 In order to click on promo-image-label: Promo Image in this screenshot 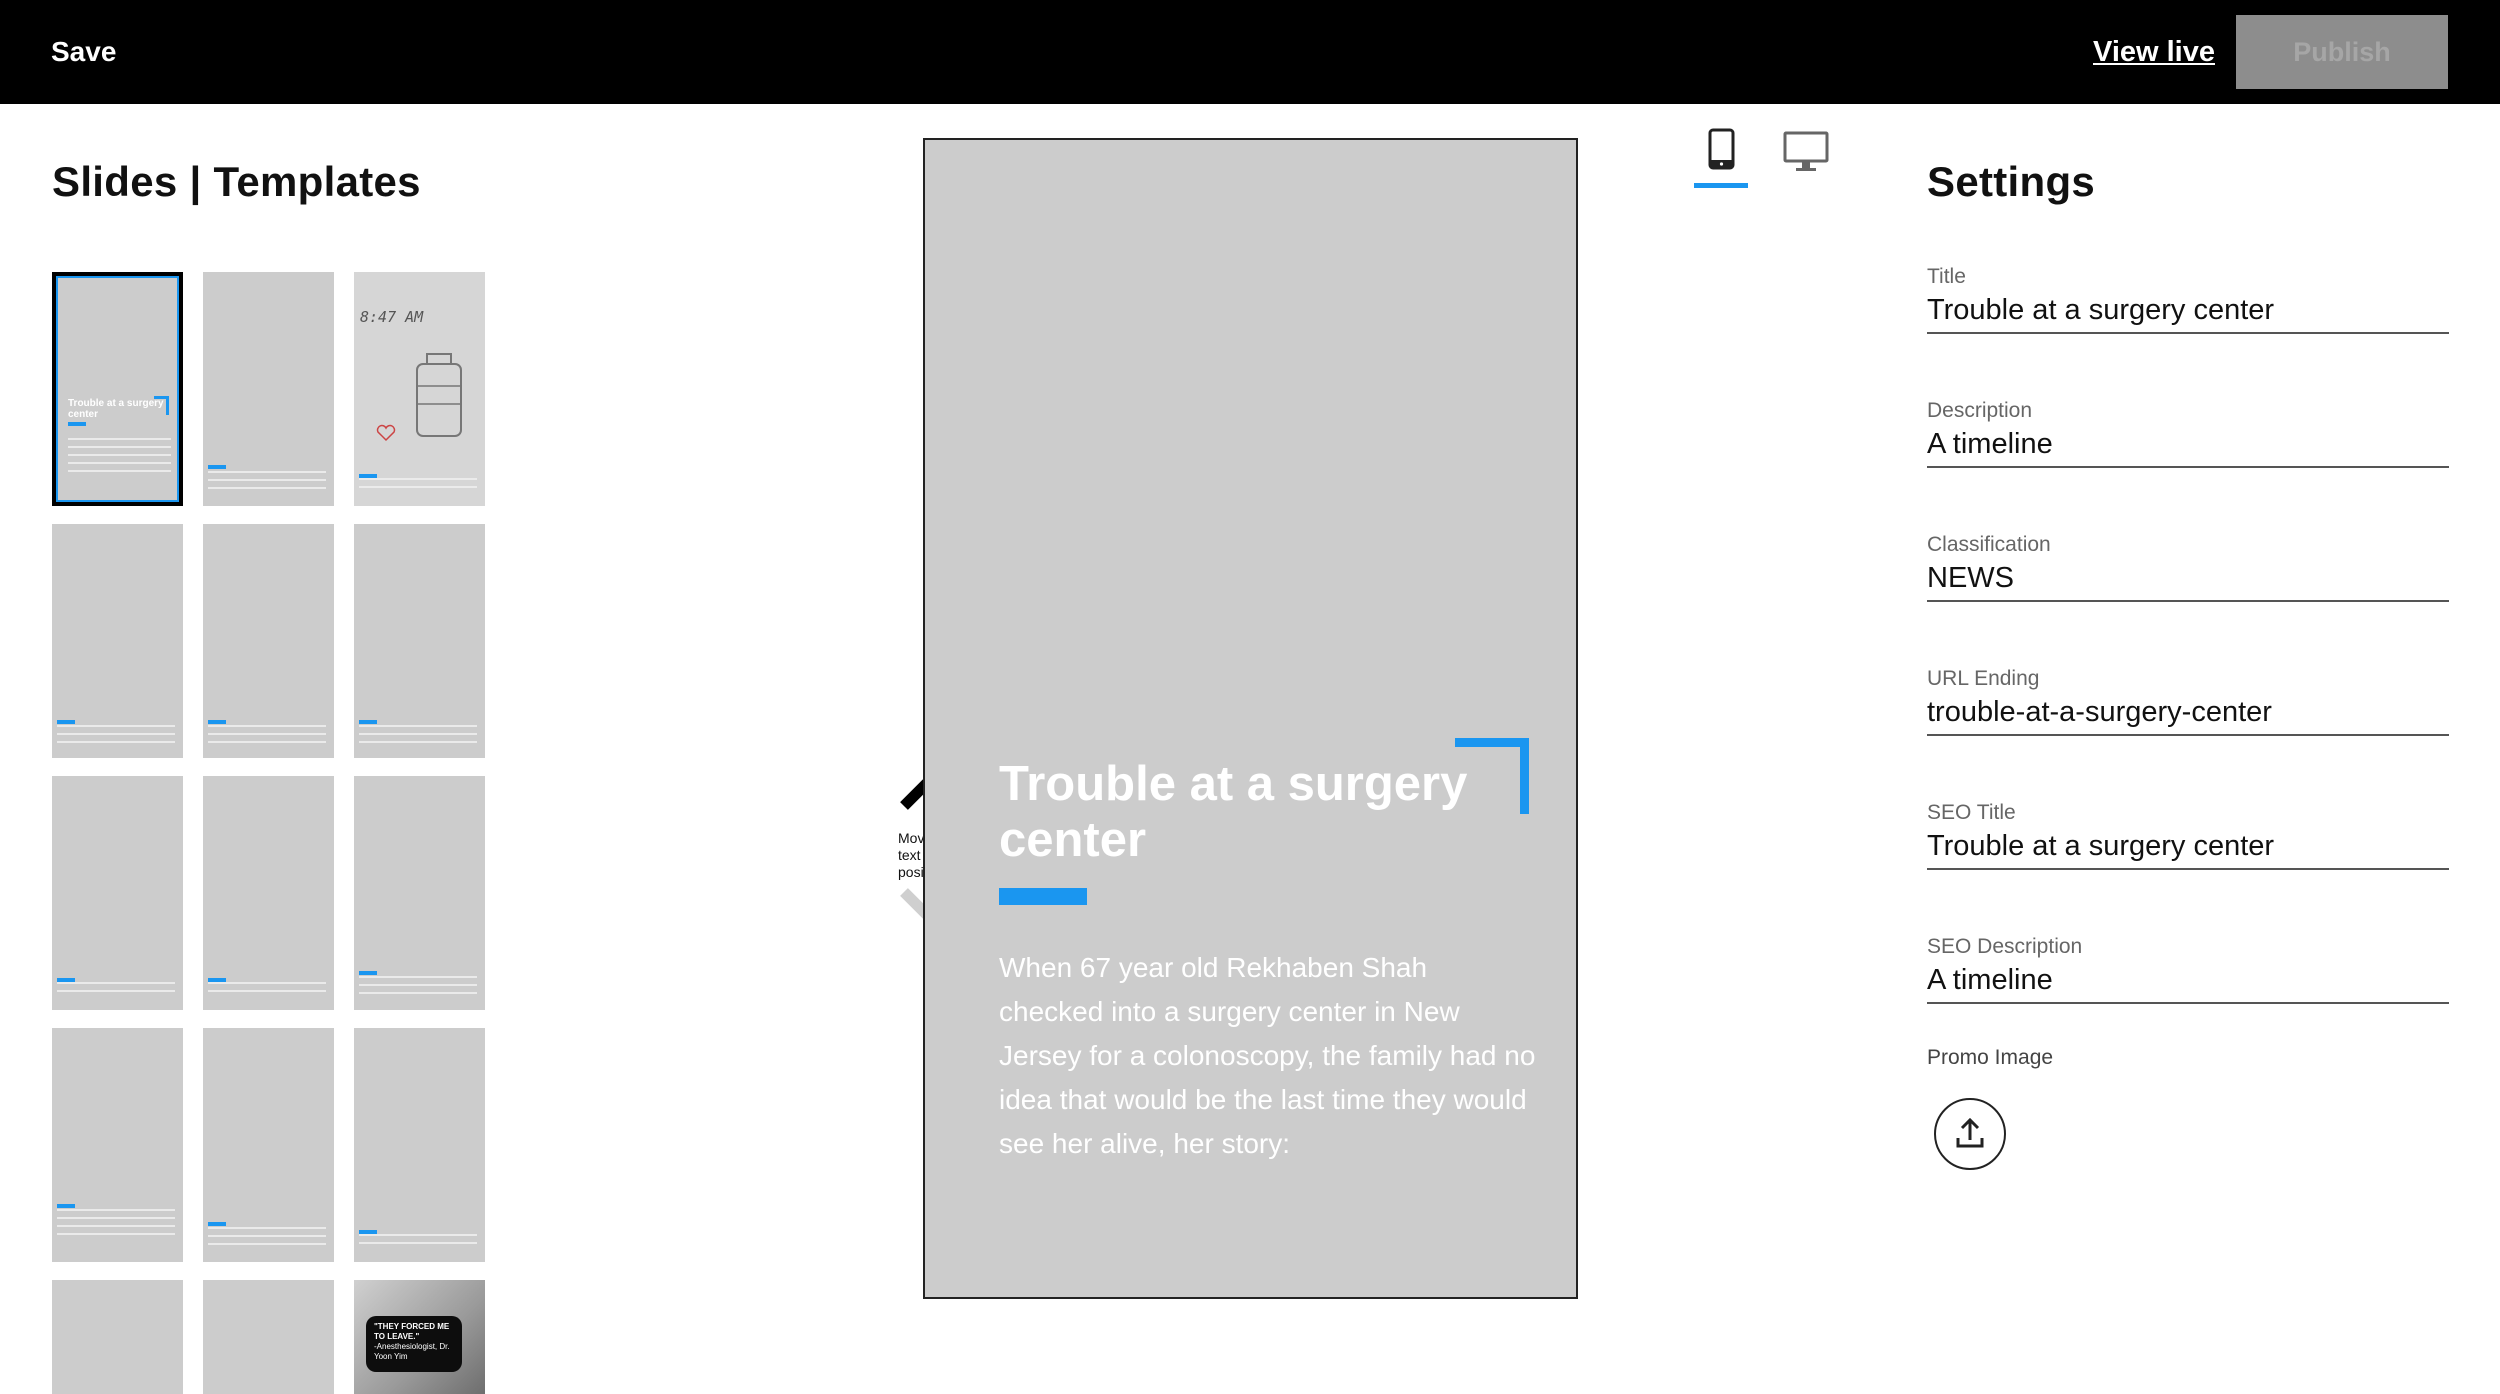, I will do `click(1990, 1057)`.